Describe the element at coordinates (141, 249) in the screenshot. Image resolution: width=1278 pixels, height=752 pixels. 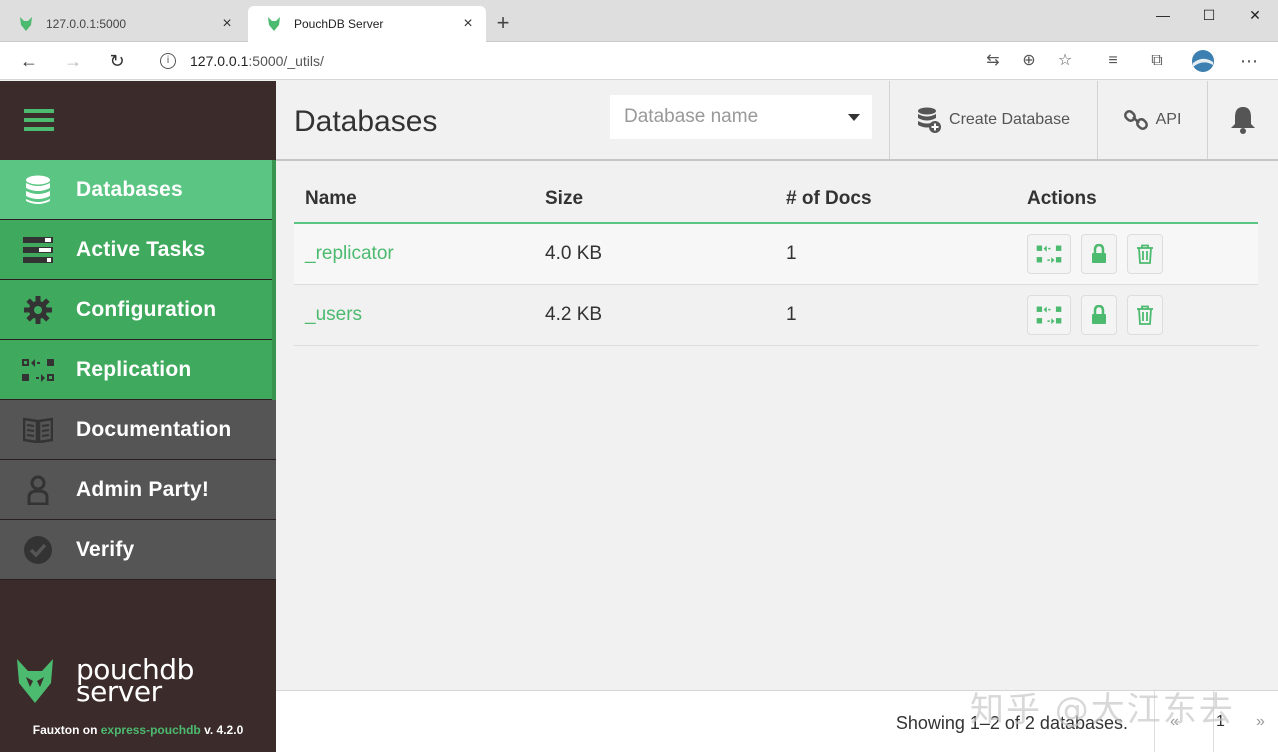
I see `sidebar-item-label: Active Tasks` at that location.